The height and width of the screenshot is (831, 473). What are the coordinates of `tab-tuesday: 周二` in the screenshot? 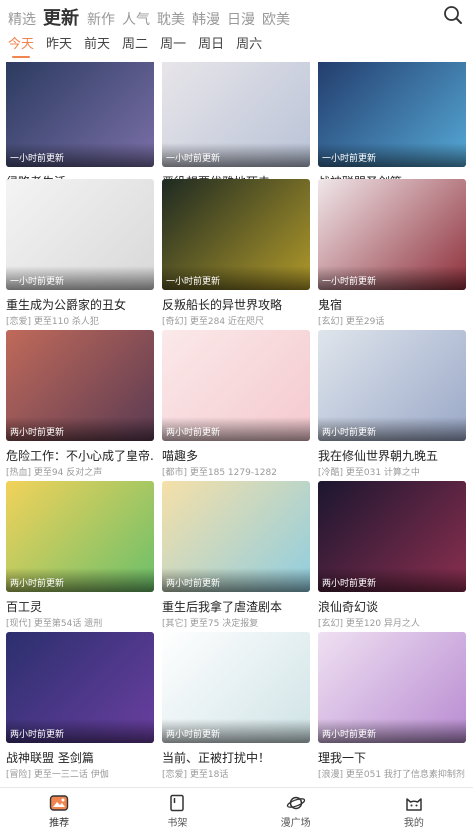 It's located at (135, 45).